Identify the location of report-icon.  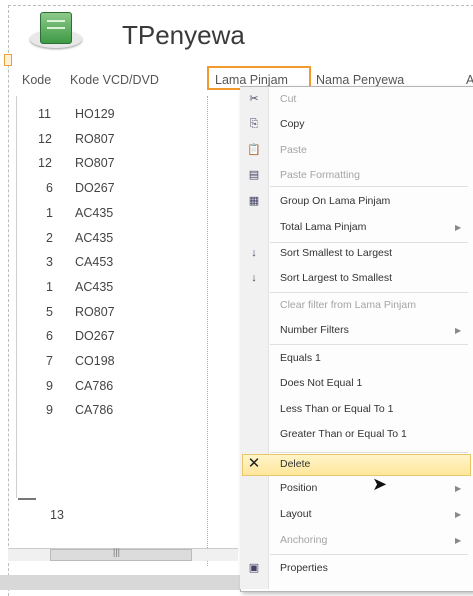
(56, 28).